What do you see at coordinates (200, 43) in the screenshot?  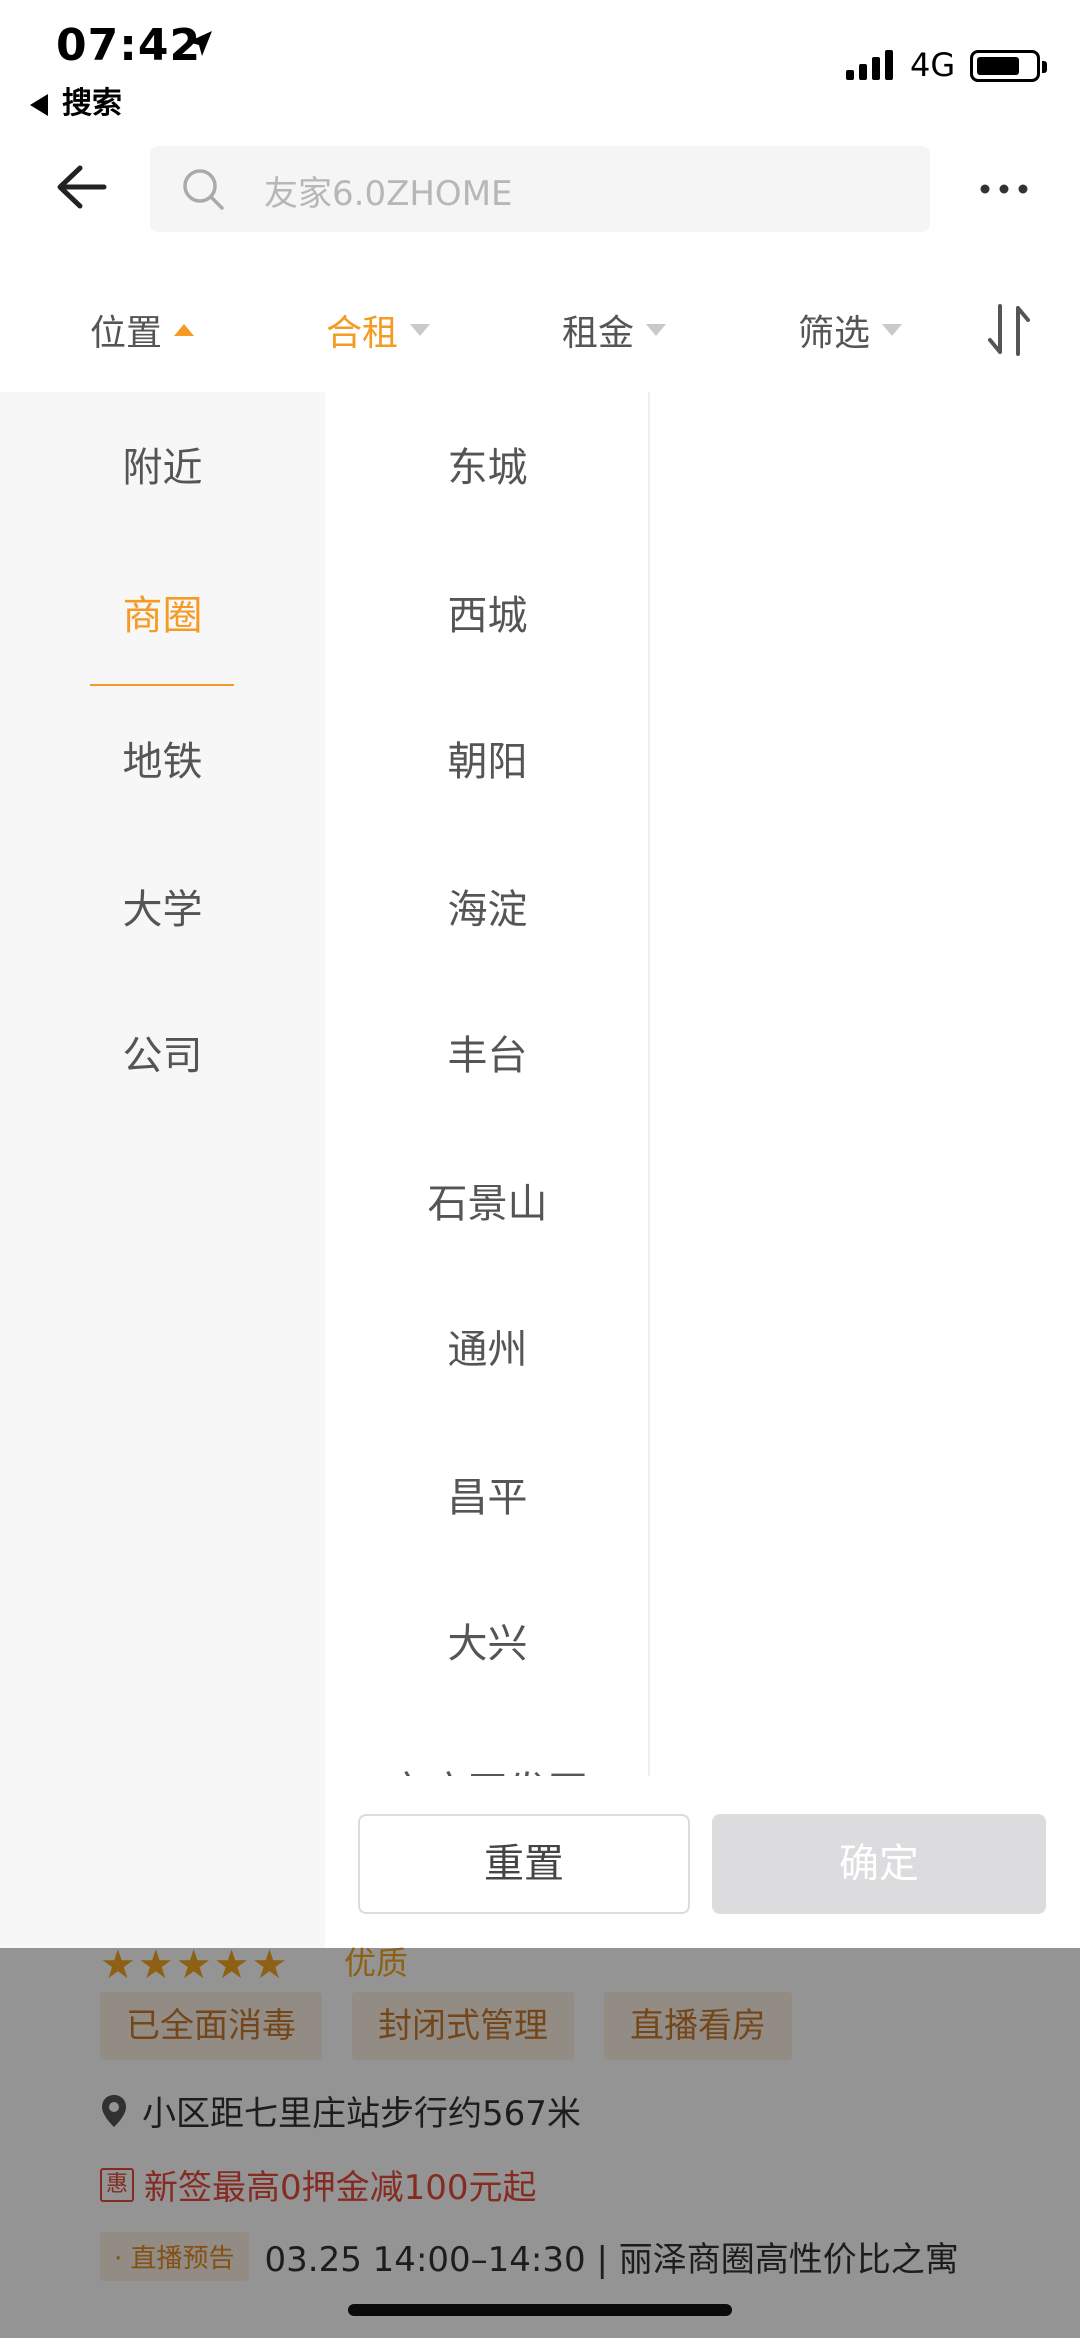 I see `location-arrow-icon` at bounding box center [200, 43].